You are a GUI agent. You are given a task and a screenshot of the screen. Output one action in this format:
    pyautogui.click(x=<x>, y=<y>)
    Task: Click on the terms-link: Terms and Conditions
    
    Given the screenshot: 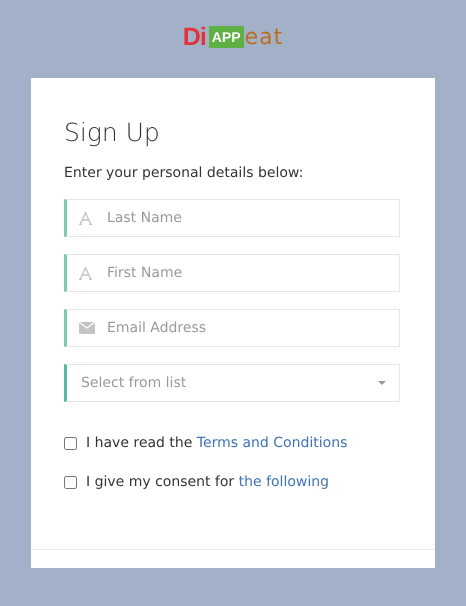 What is the action you would take?
    pyautogui.click(x=272, y=443)
    